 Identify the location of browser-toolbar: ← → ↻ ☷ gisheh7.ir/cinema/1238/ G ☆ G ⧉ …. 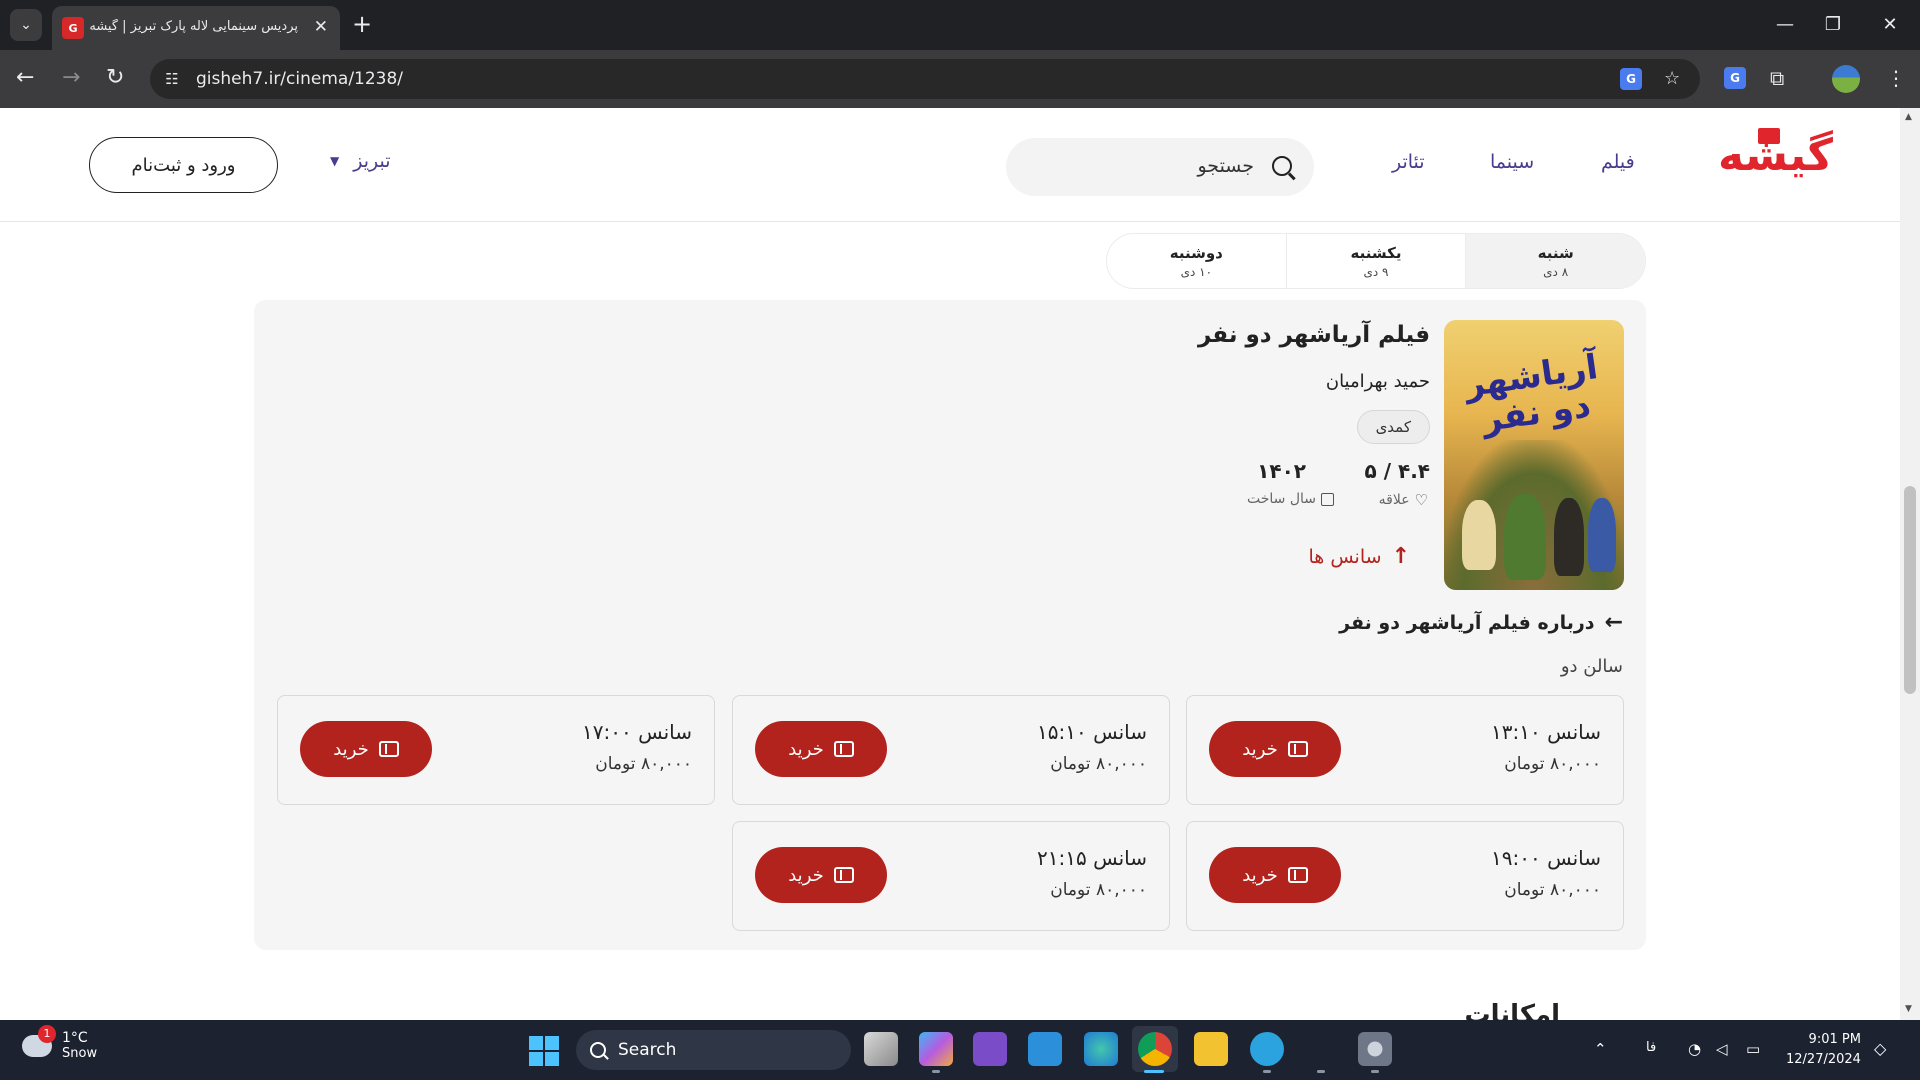
(960, 79).